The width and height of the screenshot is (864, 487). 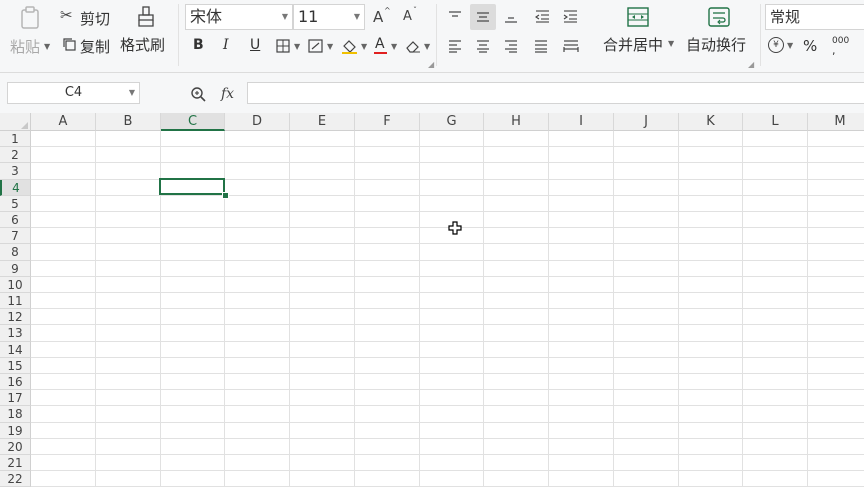 What do you see at coordinates (308, 16) in the screenshot?
I see `font-size-value: 11` at bounding box center [308, 16].